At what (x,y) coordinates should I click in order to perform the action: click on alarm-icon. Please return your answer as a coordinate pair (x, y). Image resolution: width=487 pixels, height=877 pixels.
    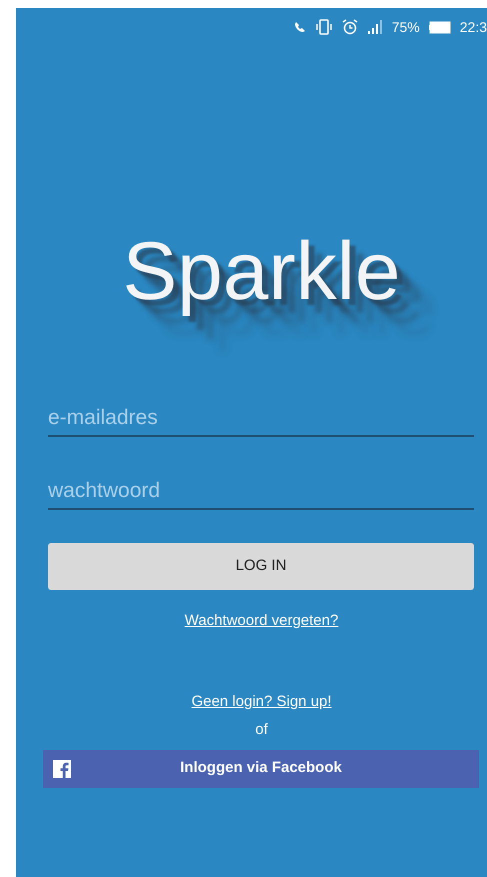
    Looking at the image, I should click on (350, 27).